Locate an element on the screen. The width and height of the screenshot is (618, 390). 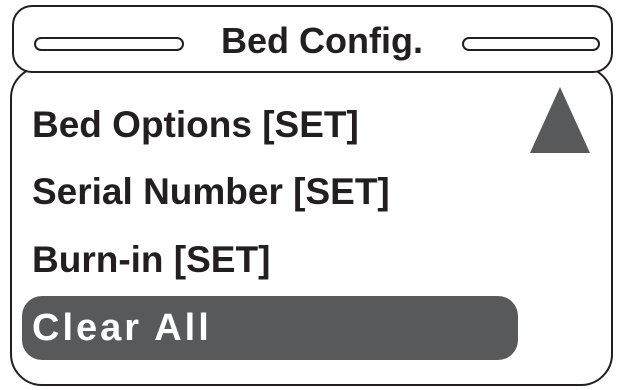
menu-item-clear-all: Clear All is located at coordinates (270, 328).